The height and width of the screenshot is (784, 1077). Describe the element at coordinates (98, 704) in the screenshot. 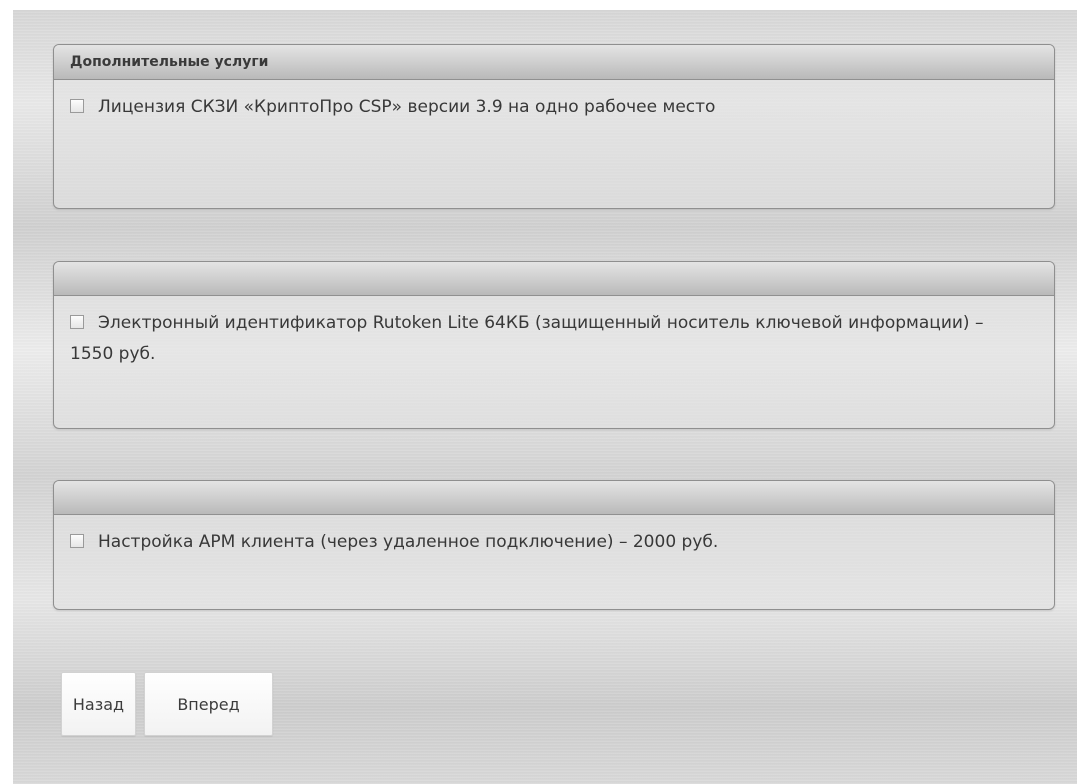

I see `back-button: Назад` at that location.